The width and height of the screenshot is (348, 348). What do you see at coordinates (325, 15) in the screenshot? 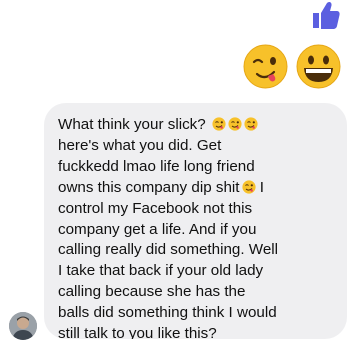
I see `thumbs-up-icon` at bounding box center [325, 15].